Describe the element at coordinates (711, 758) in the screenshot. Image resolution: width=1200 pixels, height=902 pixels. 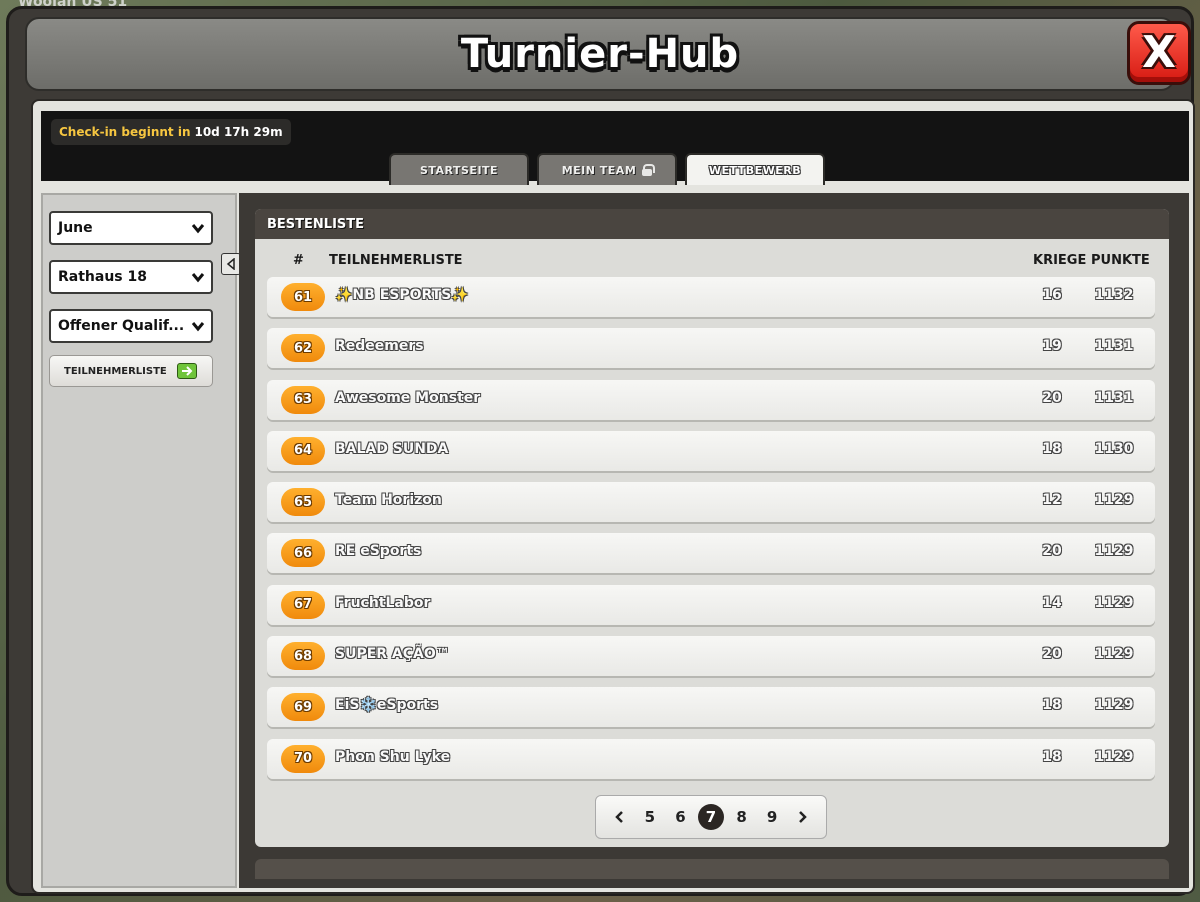
I see `table-row: 70 Phon Shu Lyke 18 1129` at that location.